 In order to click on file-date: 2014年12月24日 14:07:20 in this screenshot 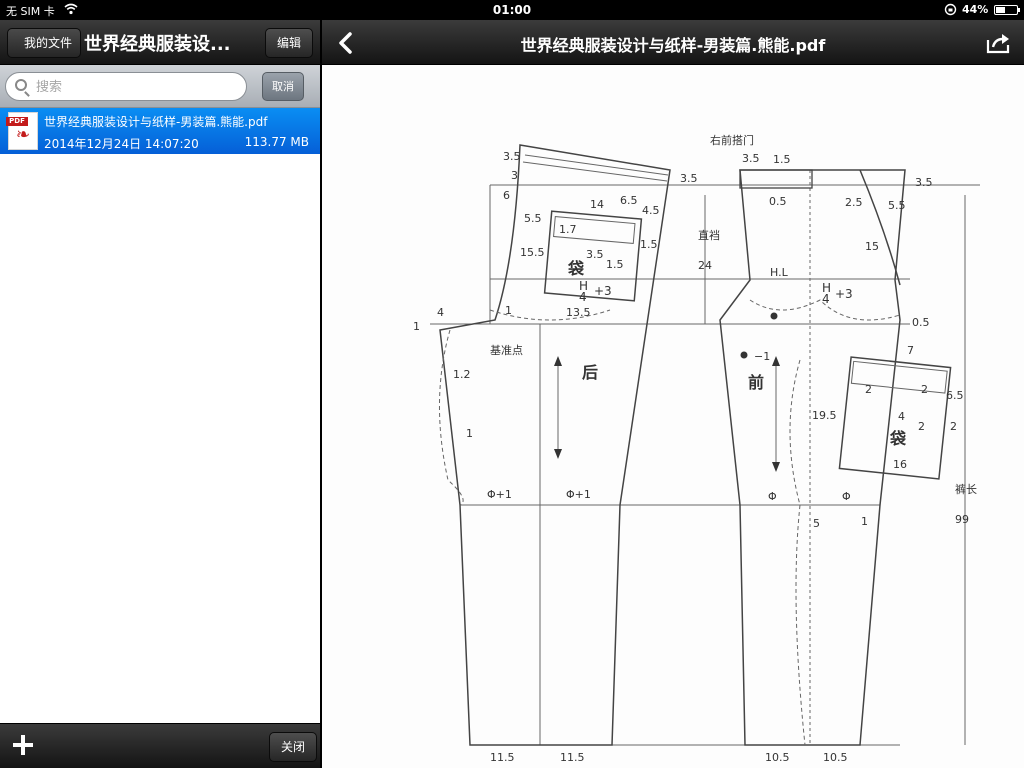, I will do `click(121, 144)`.